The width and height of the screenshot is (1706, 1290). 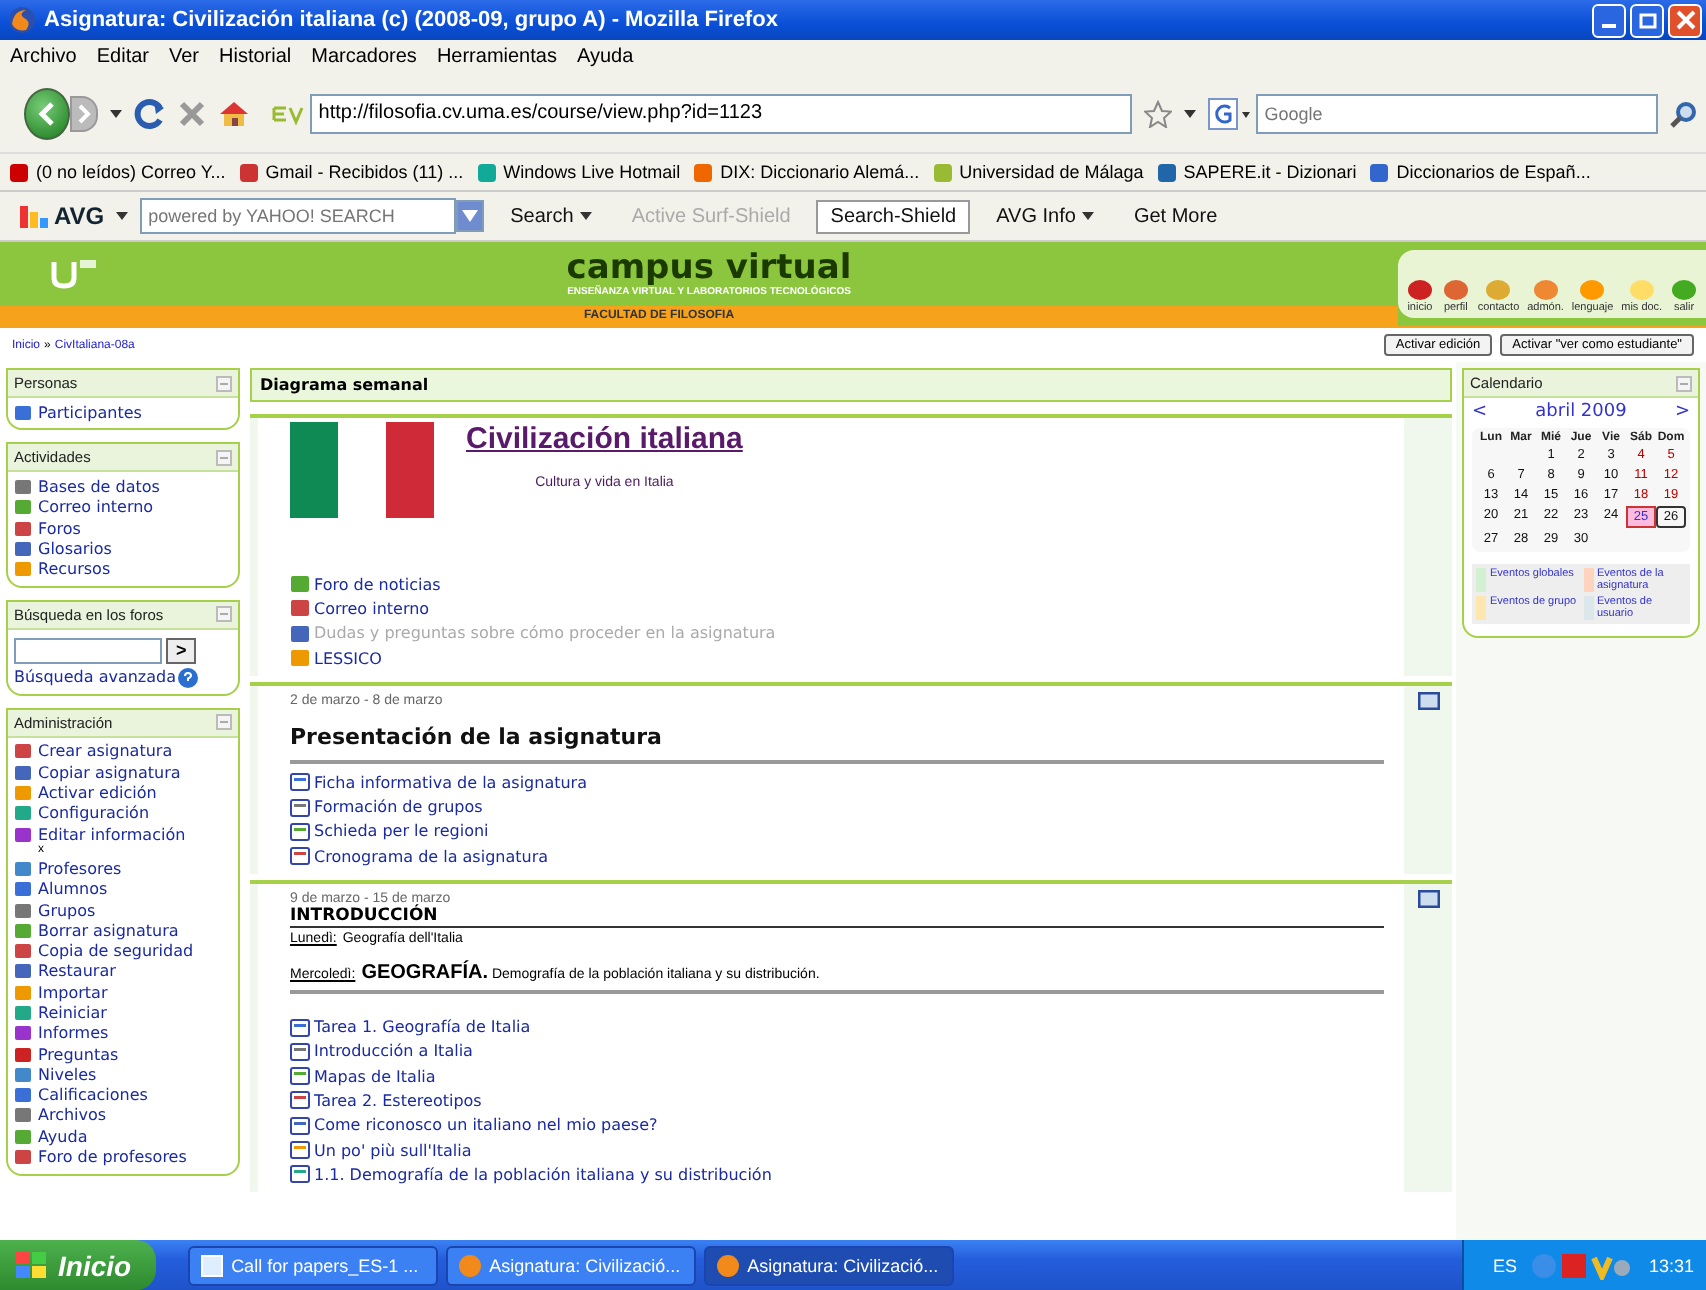 I want to click on site-icon, so click(x=248, y=172).